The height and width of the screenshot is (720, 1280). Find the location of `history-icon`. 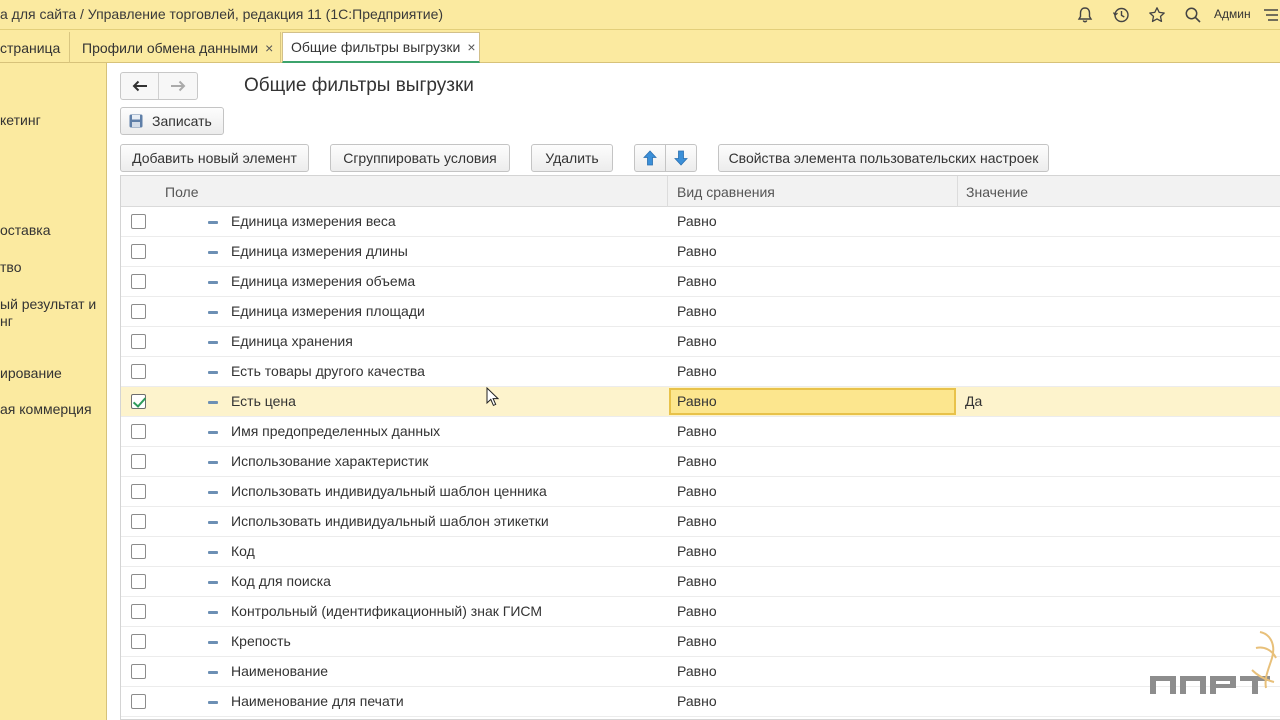

history-icon is located at coordinates (1121, 15).